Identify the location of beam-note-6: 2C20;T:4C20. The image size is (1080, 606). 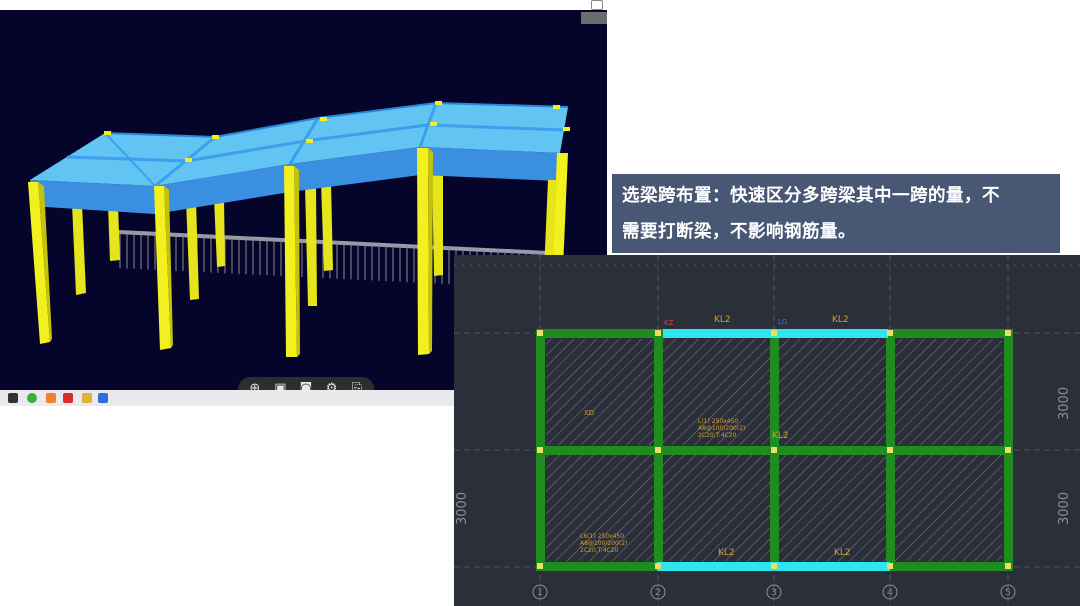
(599, 550).